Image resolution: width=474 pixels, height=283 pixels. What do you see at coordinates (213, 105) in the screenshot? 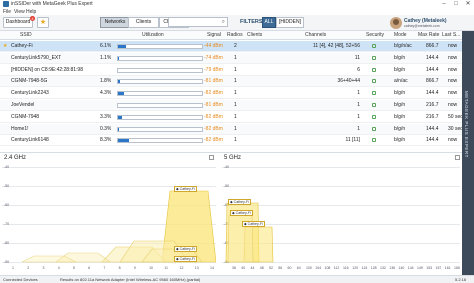
I see `signal-cell: -81 dBm` at bounding box center [213, 105].